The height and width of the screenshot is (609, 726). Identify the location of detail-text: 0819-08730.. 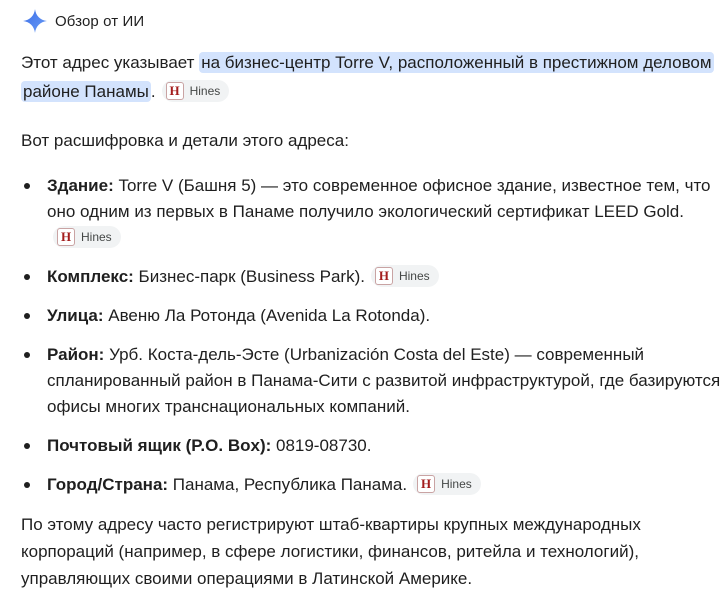
(321, 445).